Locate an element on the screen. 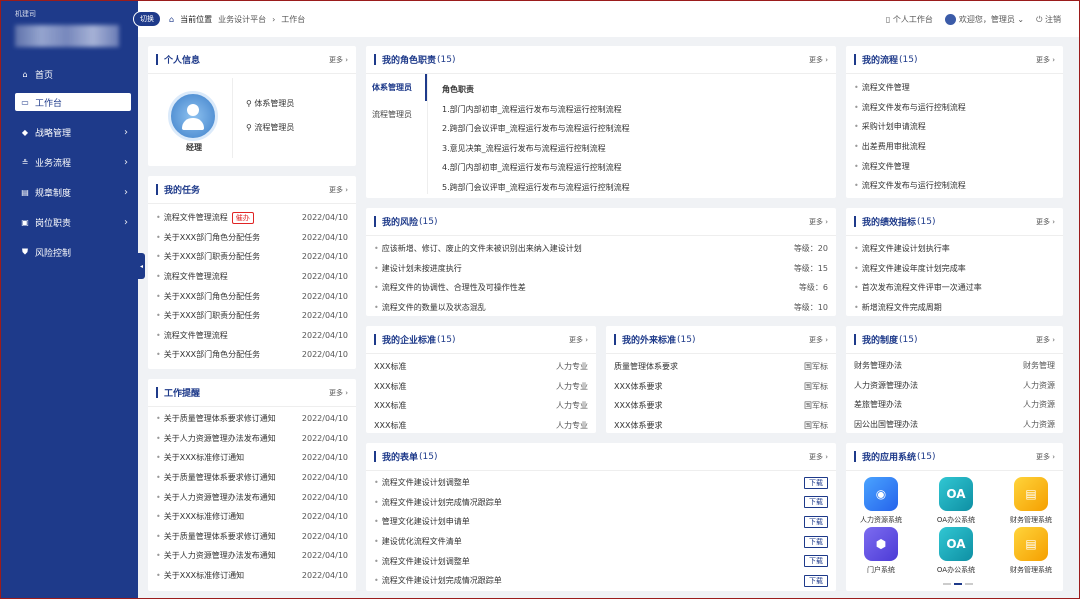 The image size is (1080, 599). list-item: 财务管理办法 财务管理 is located at coordinates (954, 366).